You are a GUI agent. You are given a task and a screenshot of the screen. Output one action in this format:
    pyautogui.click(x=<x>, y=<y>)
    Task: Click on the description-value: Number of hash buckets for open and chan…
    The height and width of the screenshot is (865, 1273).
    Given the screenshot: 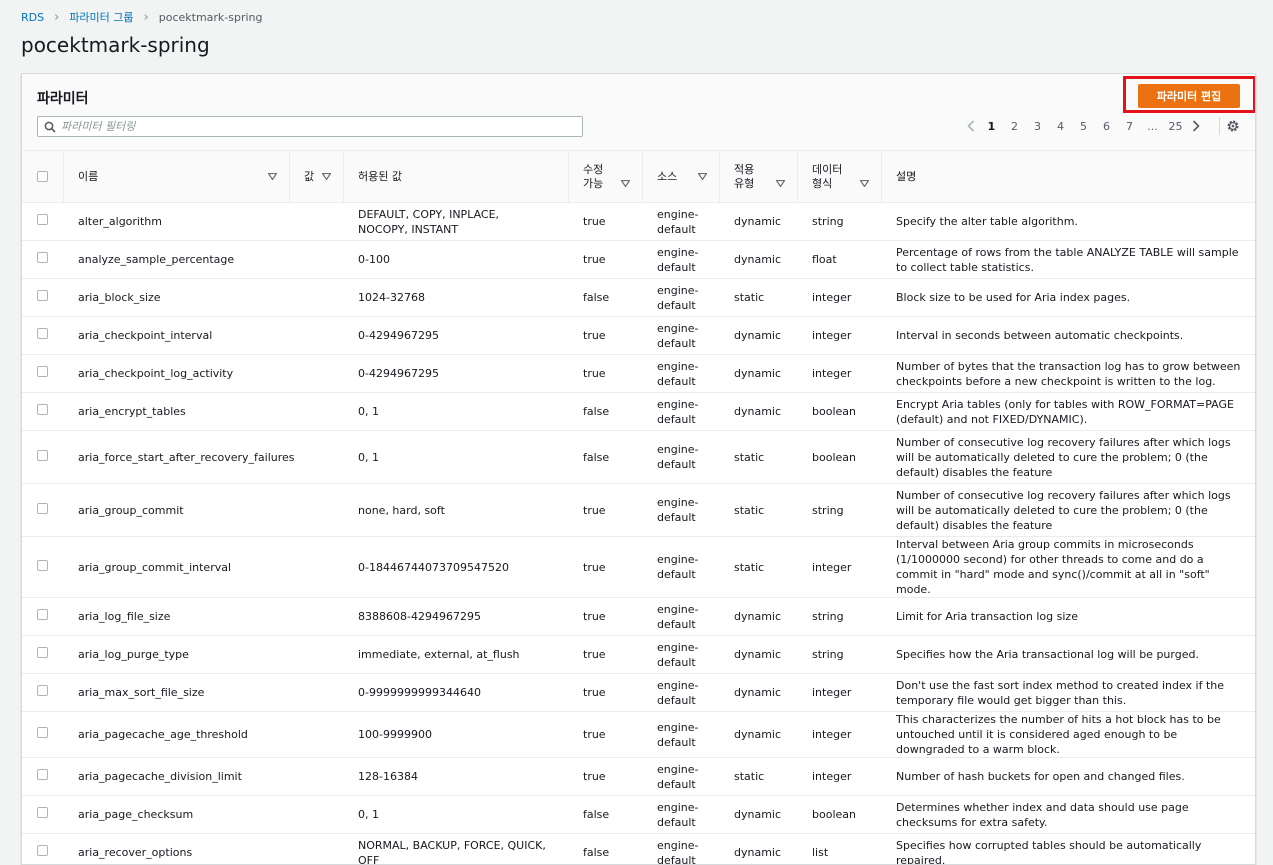 What is the action you would take?
    pyautogui.click(x=1068, y=777)
    